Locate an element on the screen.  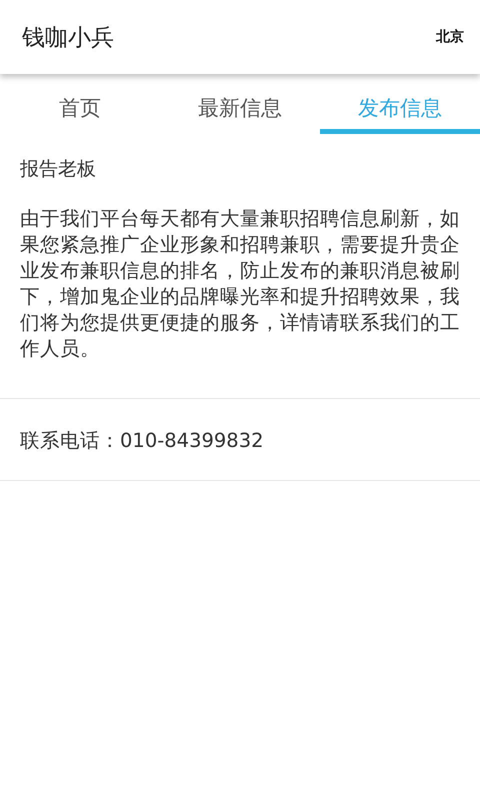
contact-phone: 联系电话：010-84399832 is located at coordinates (240, 440).